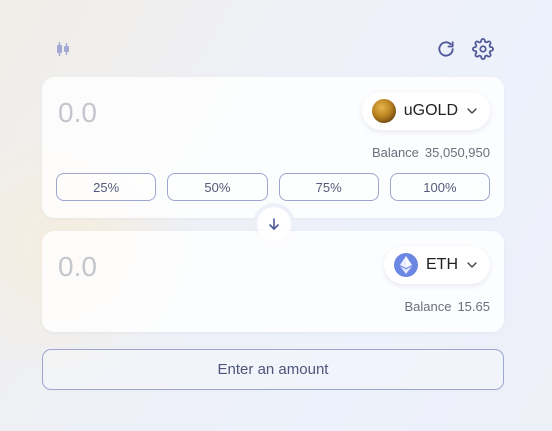  I want to click on to-balance-label: Balance, so click(428, 306).